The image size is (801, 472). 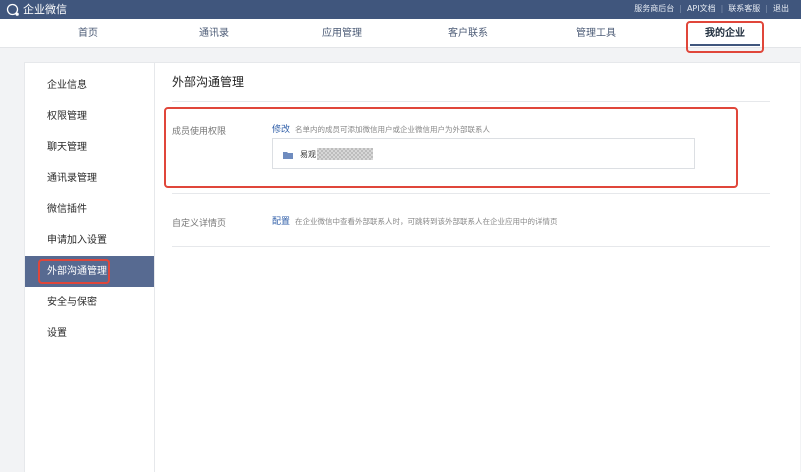 I want to click on nav-item-management-tools: 管理工具, so click(x=596, y=33).